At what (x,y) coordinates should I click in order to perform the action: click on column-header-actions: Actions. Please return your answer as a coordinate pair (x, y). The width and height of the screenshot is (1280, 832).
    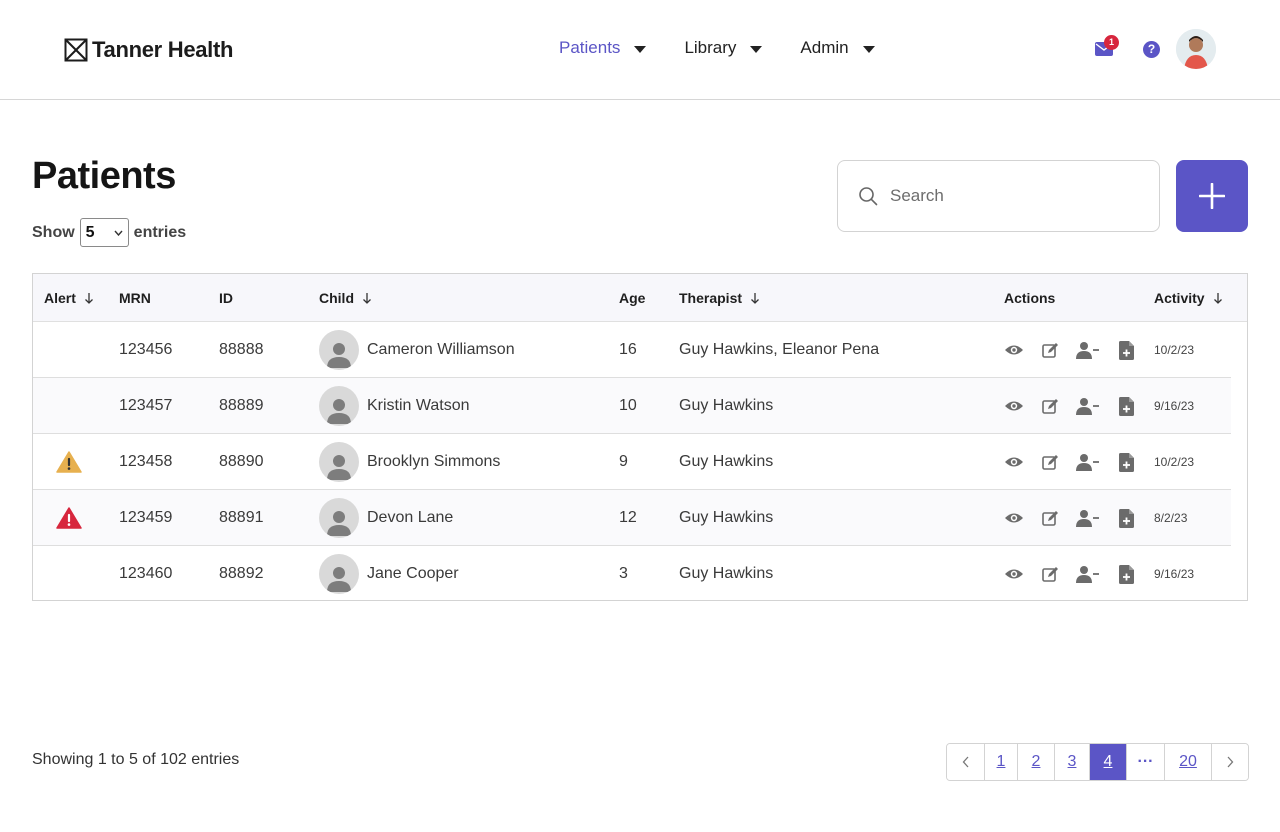
    Looking at the image, I should click on (1029, 298).